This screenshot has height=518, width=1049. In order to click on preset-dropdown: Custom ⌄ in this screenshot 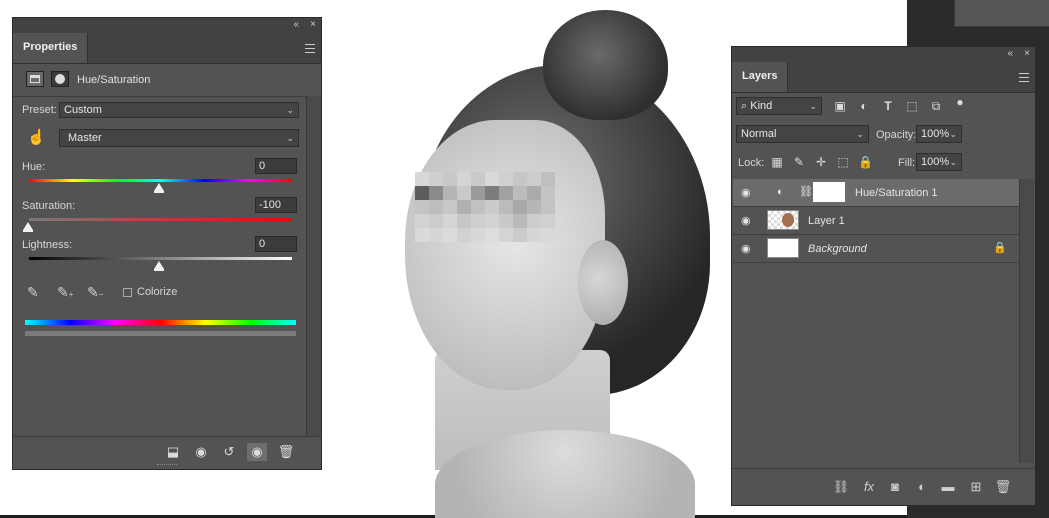, I will do `click(179, 110)`.